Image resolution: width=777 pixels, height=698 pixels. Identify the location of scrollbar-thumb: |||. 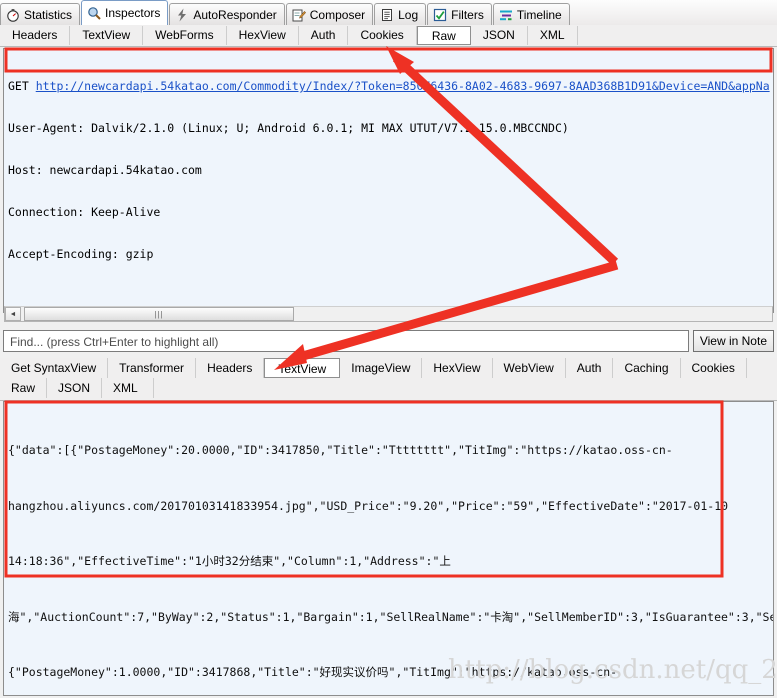
(159, 314).